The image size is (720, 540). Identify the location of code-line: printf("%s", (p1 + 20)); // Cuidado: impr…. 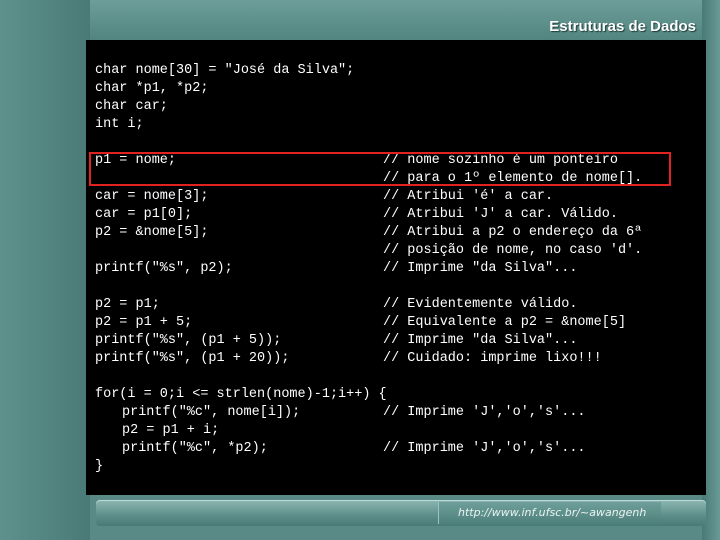
(360, 359).